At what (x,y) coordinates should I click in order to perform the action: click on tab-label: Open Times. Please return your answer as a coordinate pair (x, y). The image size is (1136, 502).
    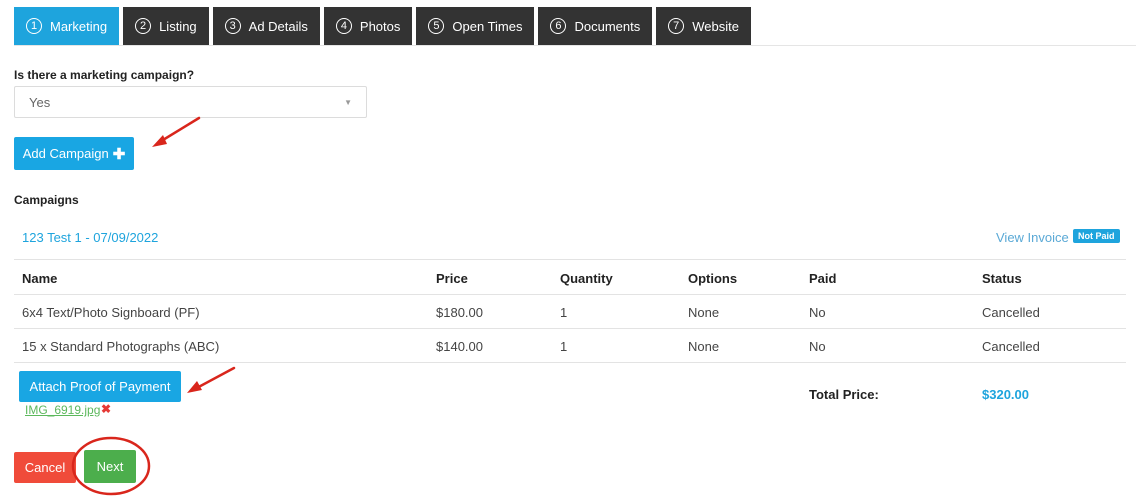
    Looking at the image, I should click on (487, 26).